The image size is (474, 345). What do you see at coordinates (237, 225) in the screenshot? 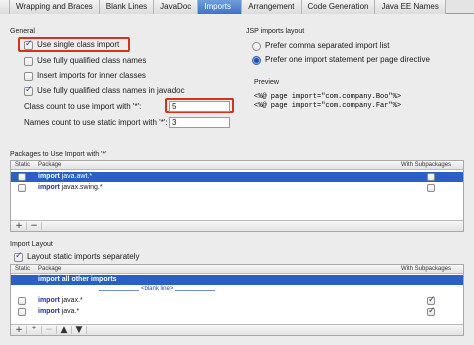
I see `packages-table-toolbar: + −` at bounding box center [237, 225].